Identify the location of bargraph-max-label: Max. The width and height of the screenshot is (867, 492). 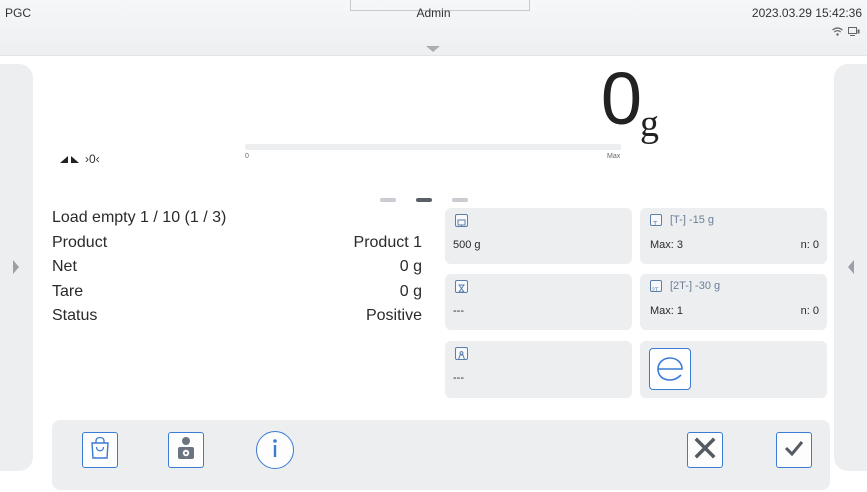
(614, 156).